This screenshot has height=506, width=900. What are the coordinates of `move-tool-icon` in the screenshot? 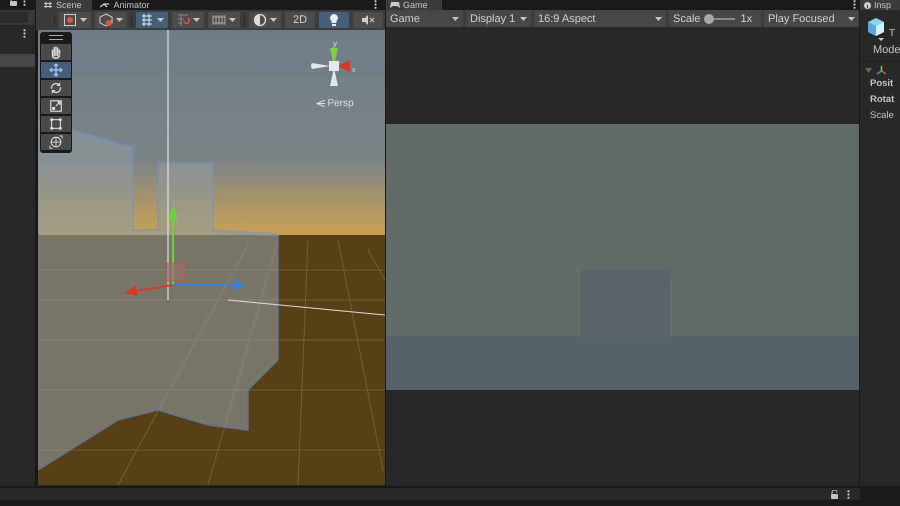 It's located at (56, 70).